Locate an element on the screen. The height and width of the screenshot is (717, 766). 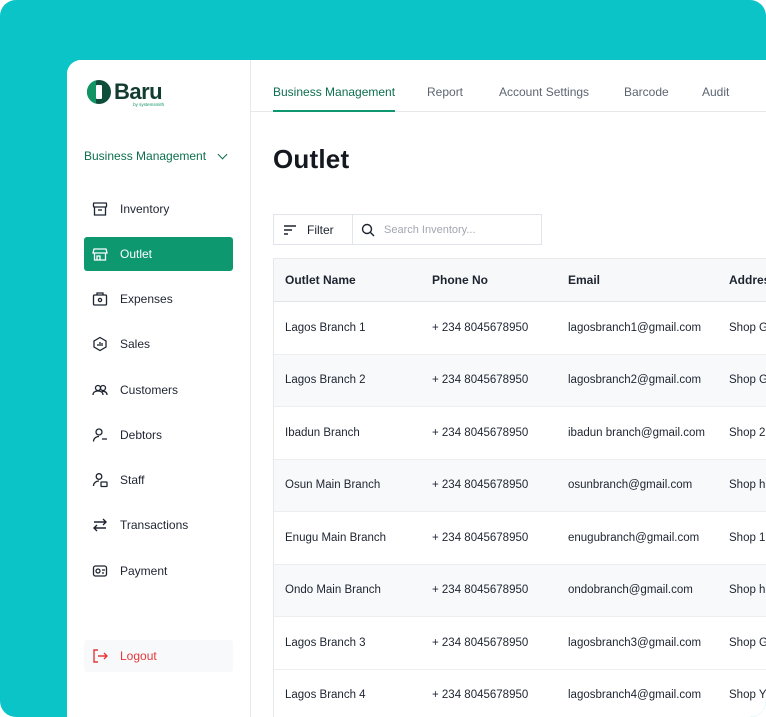
tab-account-settings: Account Settings is located at coordinates (544, 92).